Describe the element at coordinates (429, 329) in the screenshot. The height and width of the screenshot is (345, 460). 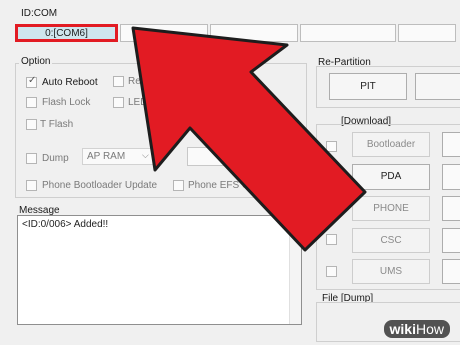
I see `watermark-part2: How` at that location.